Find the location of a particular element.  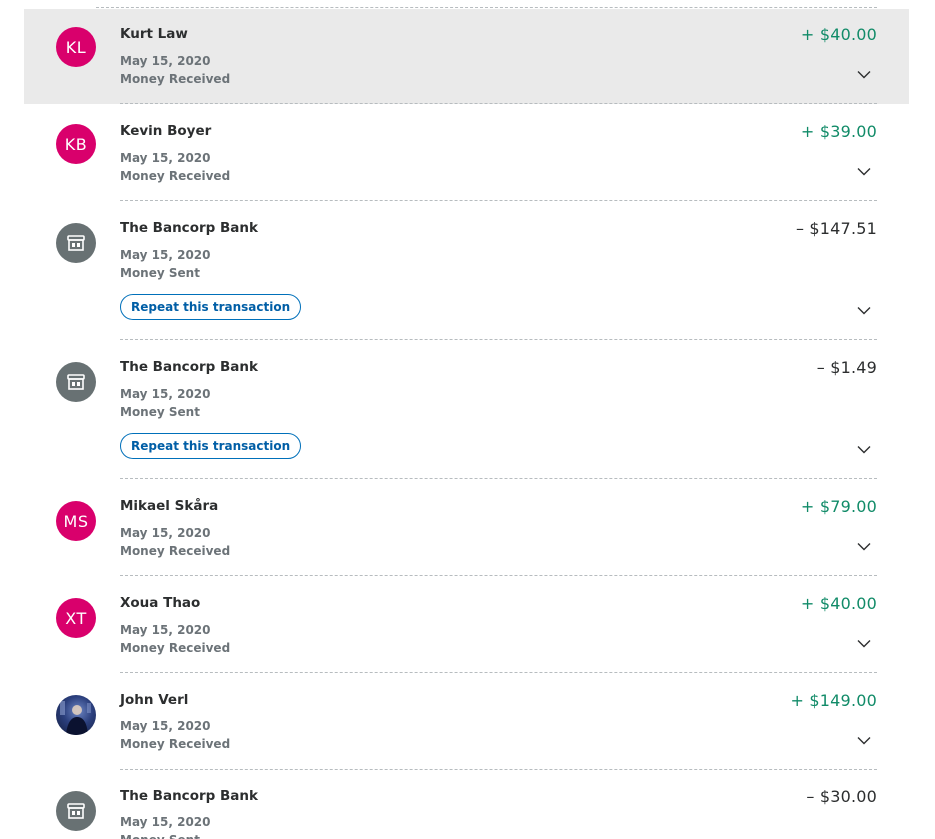

transaction-amount: – $1.49 is located at coordinates (846, 367).